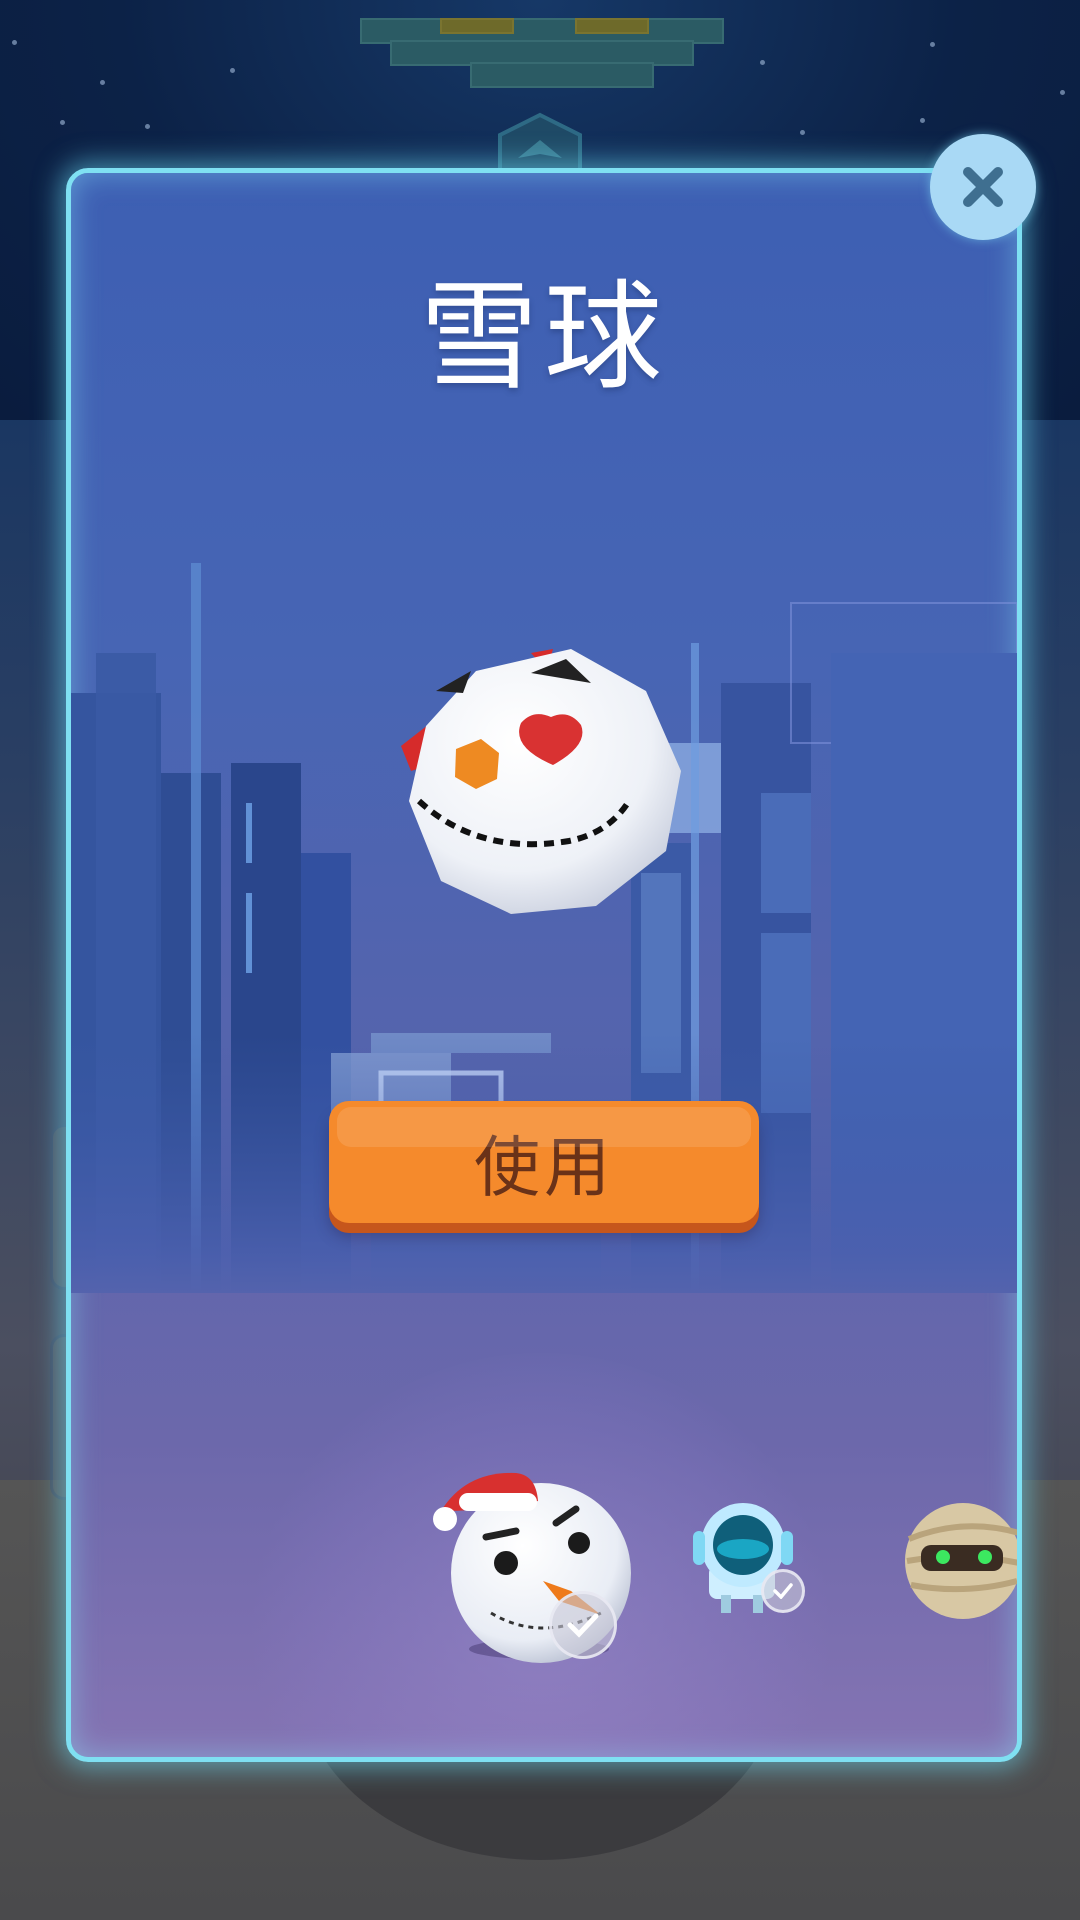  I want to click on use-button-label: 使用, so click(544, 1167).